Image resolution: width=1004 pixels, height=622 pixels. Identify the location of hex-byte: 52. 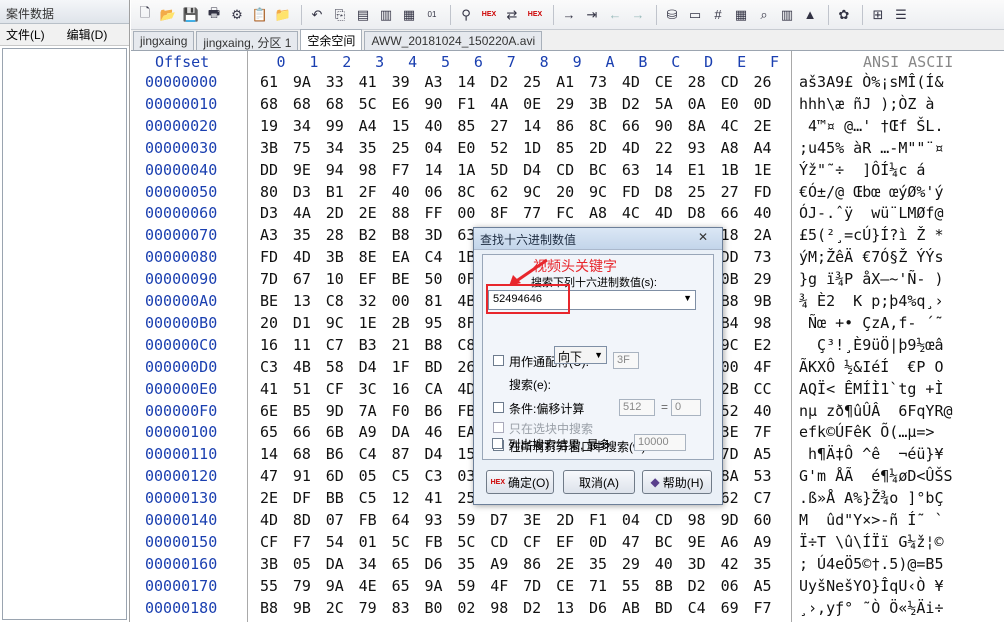
(499, 148).